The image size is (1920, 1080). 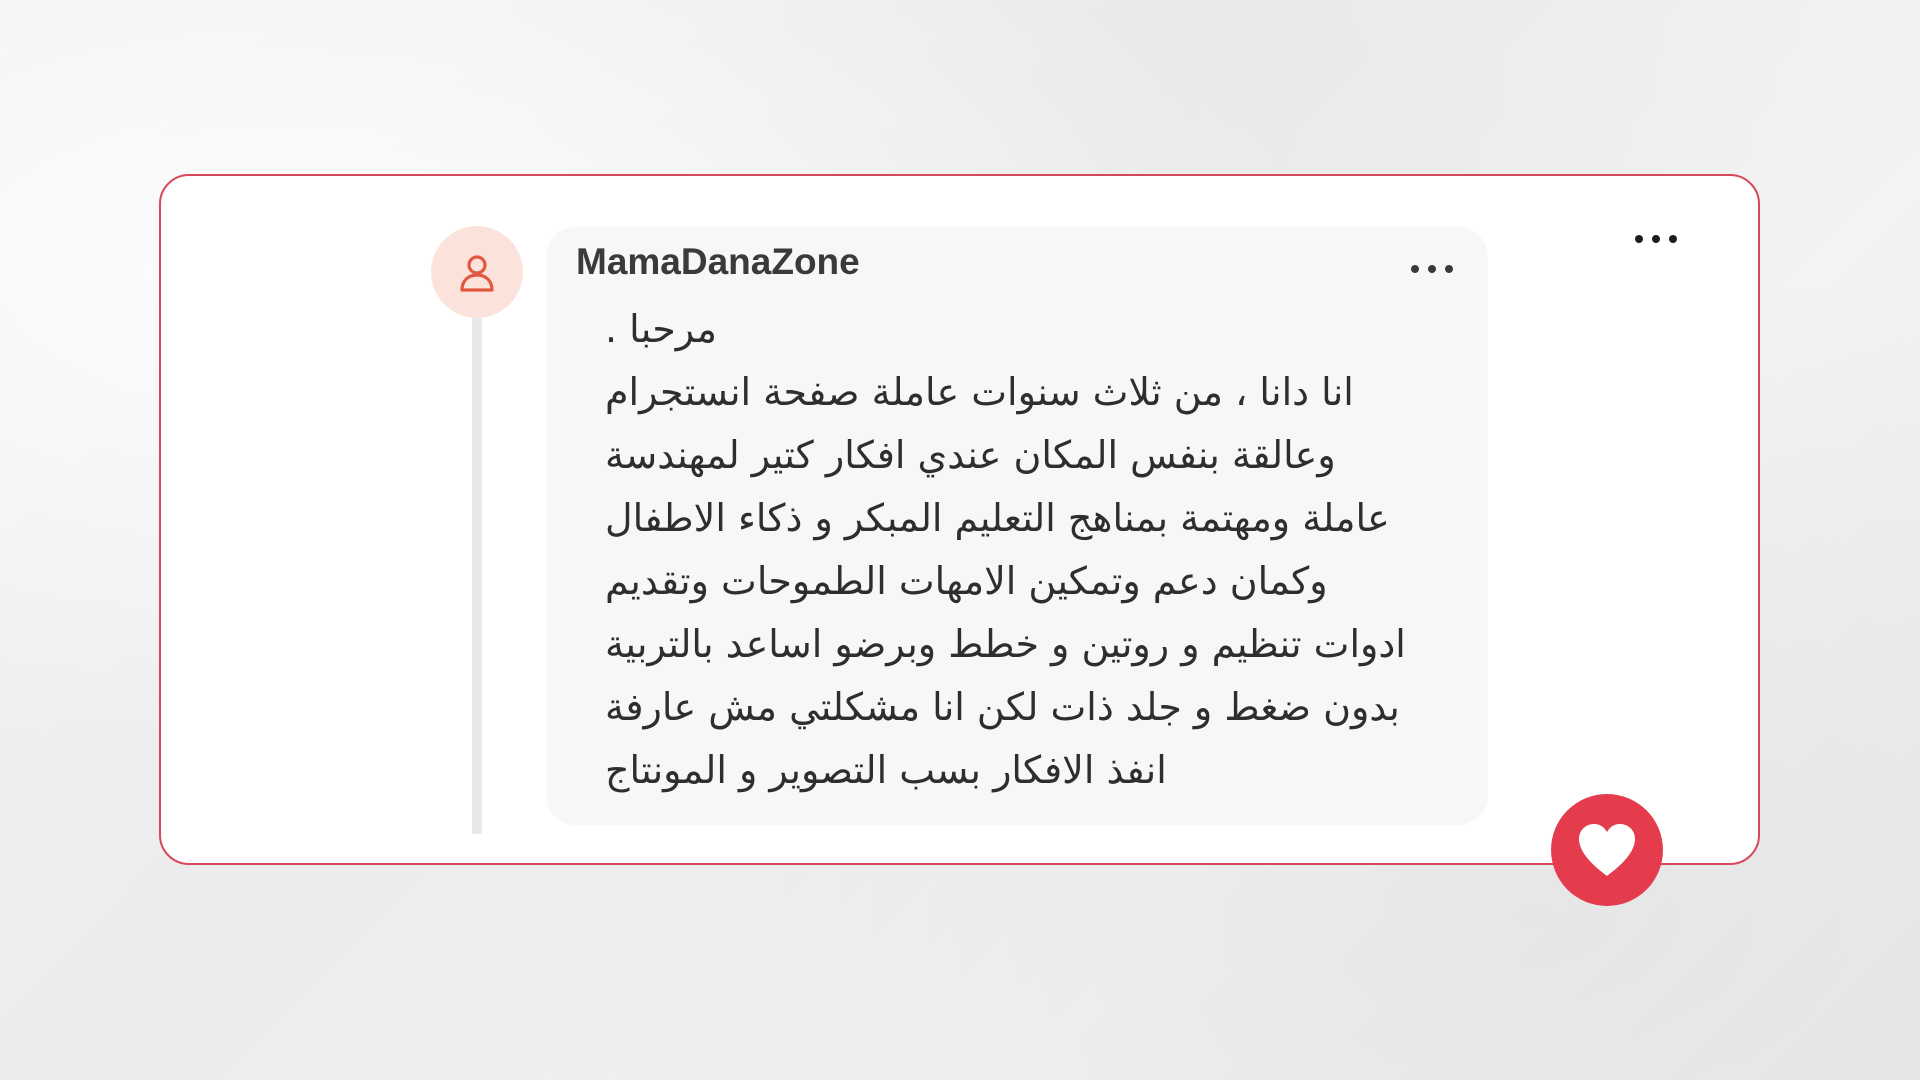 I want to click on message-line: انفذ الافكار بسب التصوير و المونتاج, so click(x=1035, y=770).